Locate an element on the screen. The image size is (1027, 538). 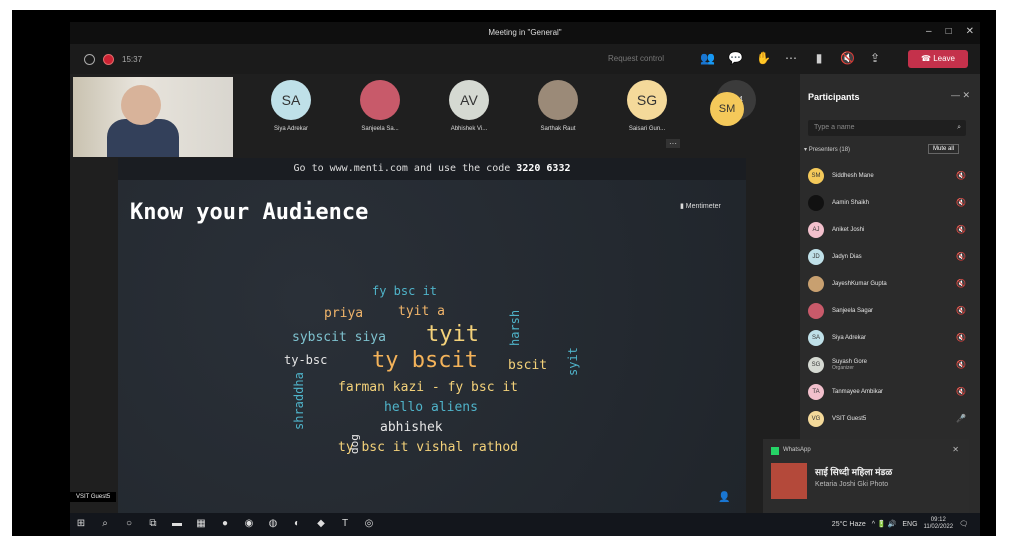
start-icon: ⊞ is located at coordinates (81, 524).